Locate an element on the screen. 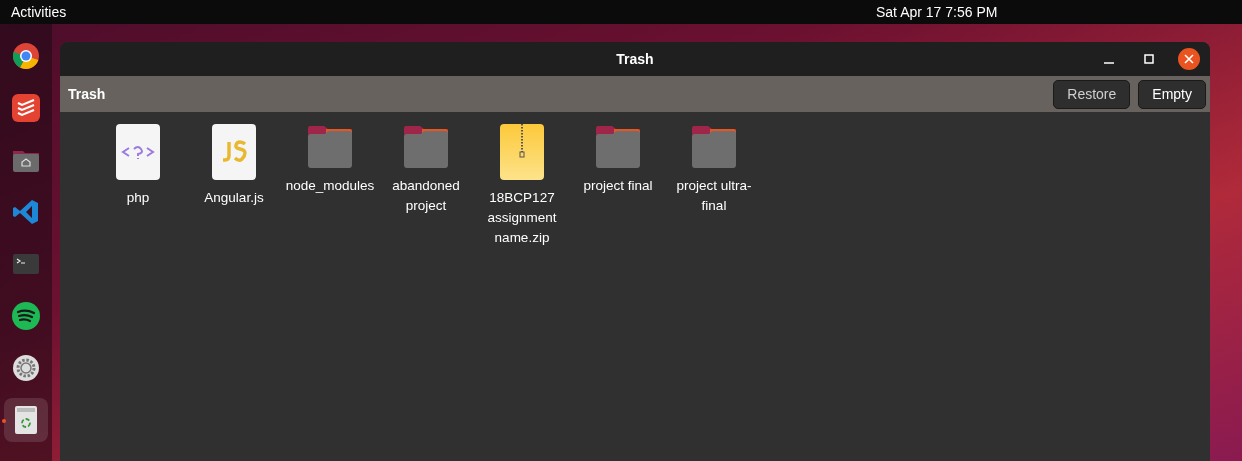 The height and width of the screenshot is (461, 1242). file-name: 18BCP127 assignment name.zip is located at coordinates (522, 218).